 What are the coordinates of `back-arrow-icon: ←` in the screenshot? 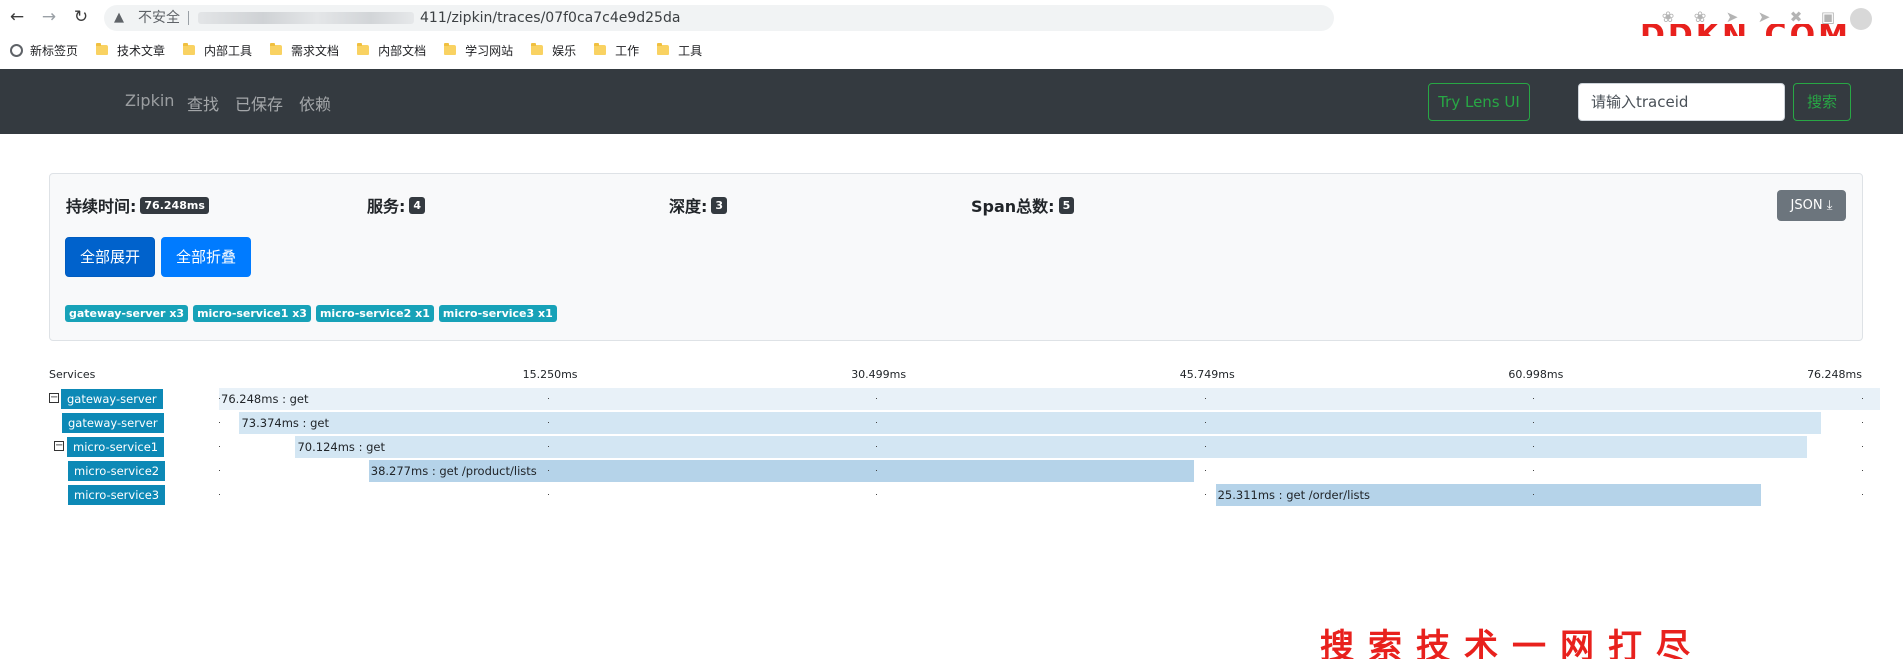 It's located at (17, 17).